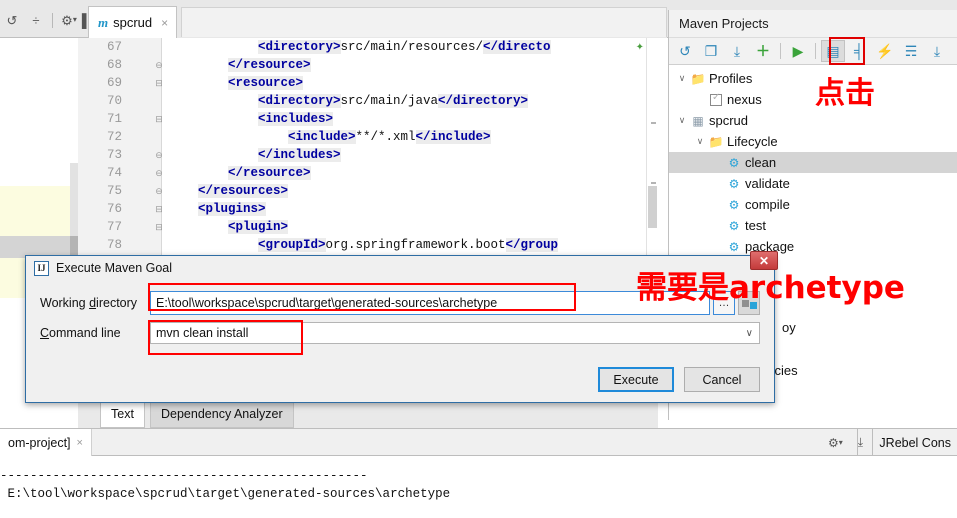  What do you see at coordinates (39, 442) in the screenshot?
I see `run-console-tab-label: om-project]` at bounding box center [39, 442].